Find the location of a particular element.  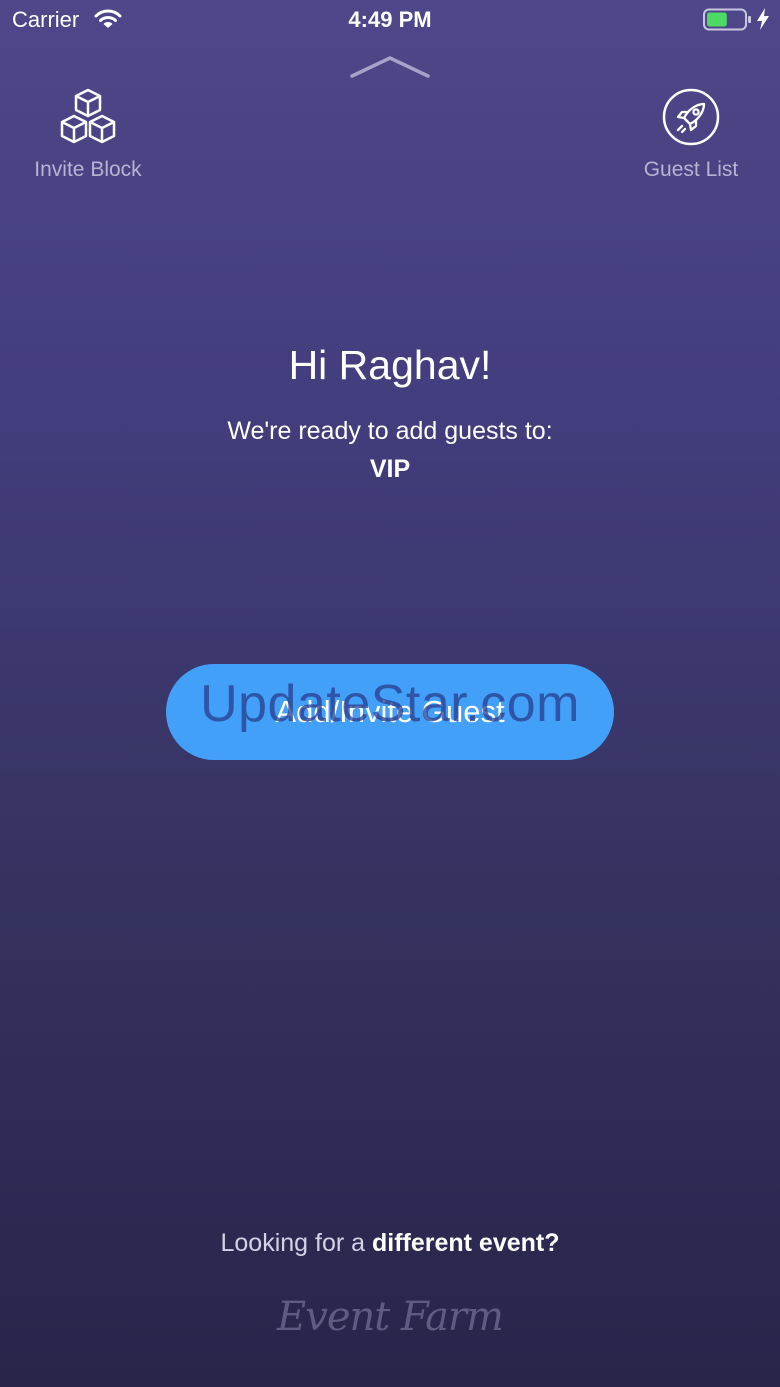

ready-text: We're ready to add guests to: is located at coordinates (390, 431).